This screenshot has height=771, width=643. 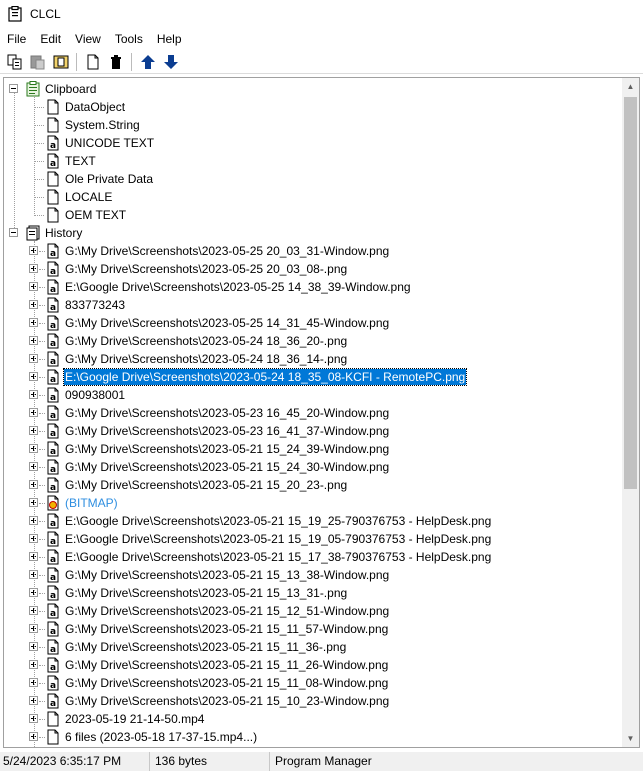 I want to click on delete-button, so click(x=116, y=62).